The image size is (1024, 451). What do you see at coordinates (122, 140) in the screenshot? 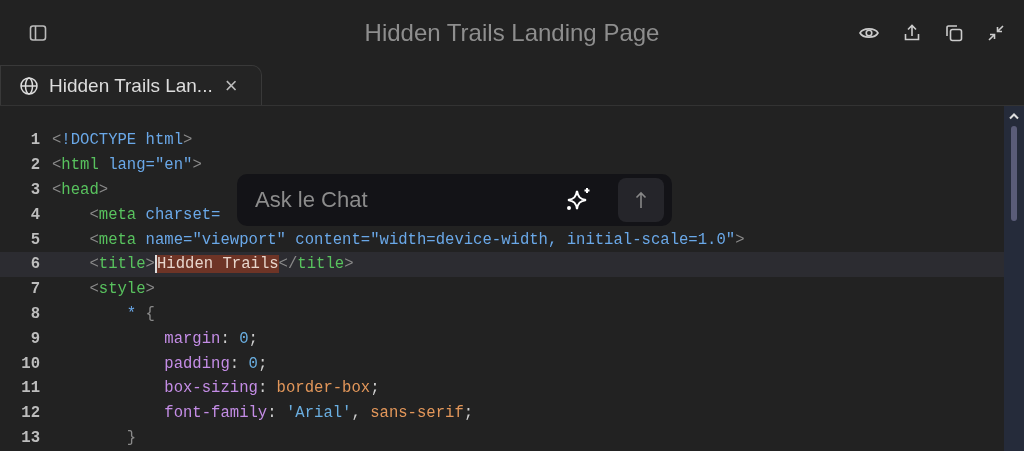
I see `code-line: <!DOCTYPE html>` at bounding box center [122, 140].